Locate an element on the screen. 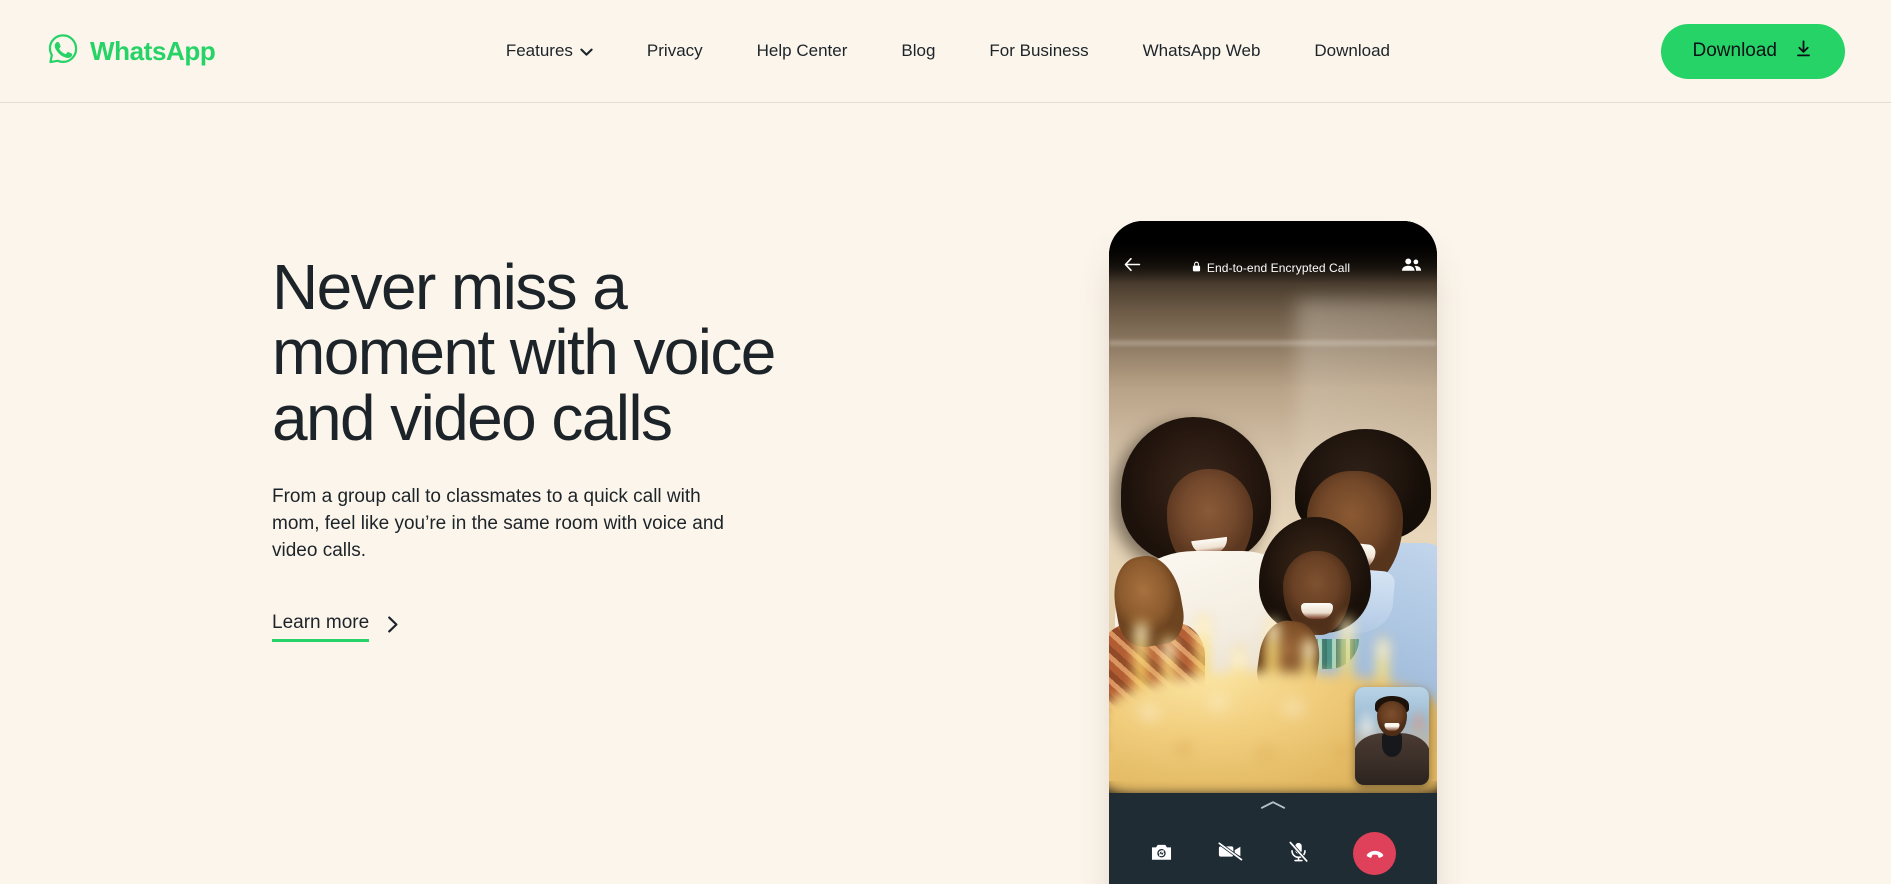 This screenshot has height=884, width=1891. end-call-button is located at coordinates (1375, 853).